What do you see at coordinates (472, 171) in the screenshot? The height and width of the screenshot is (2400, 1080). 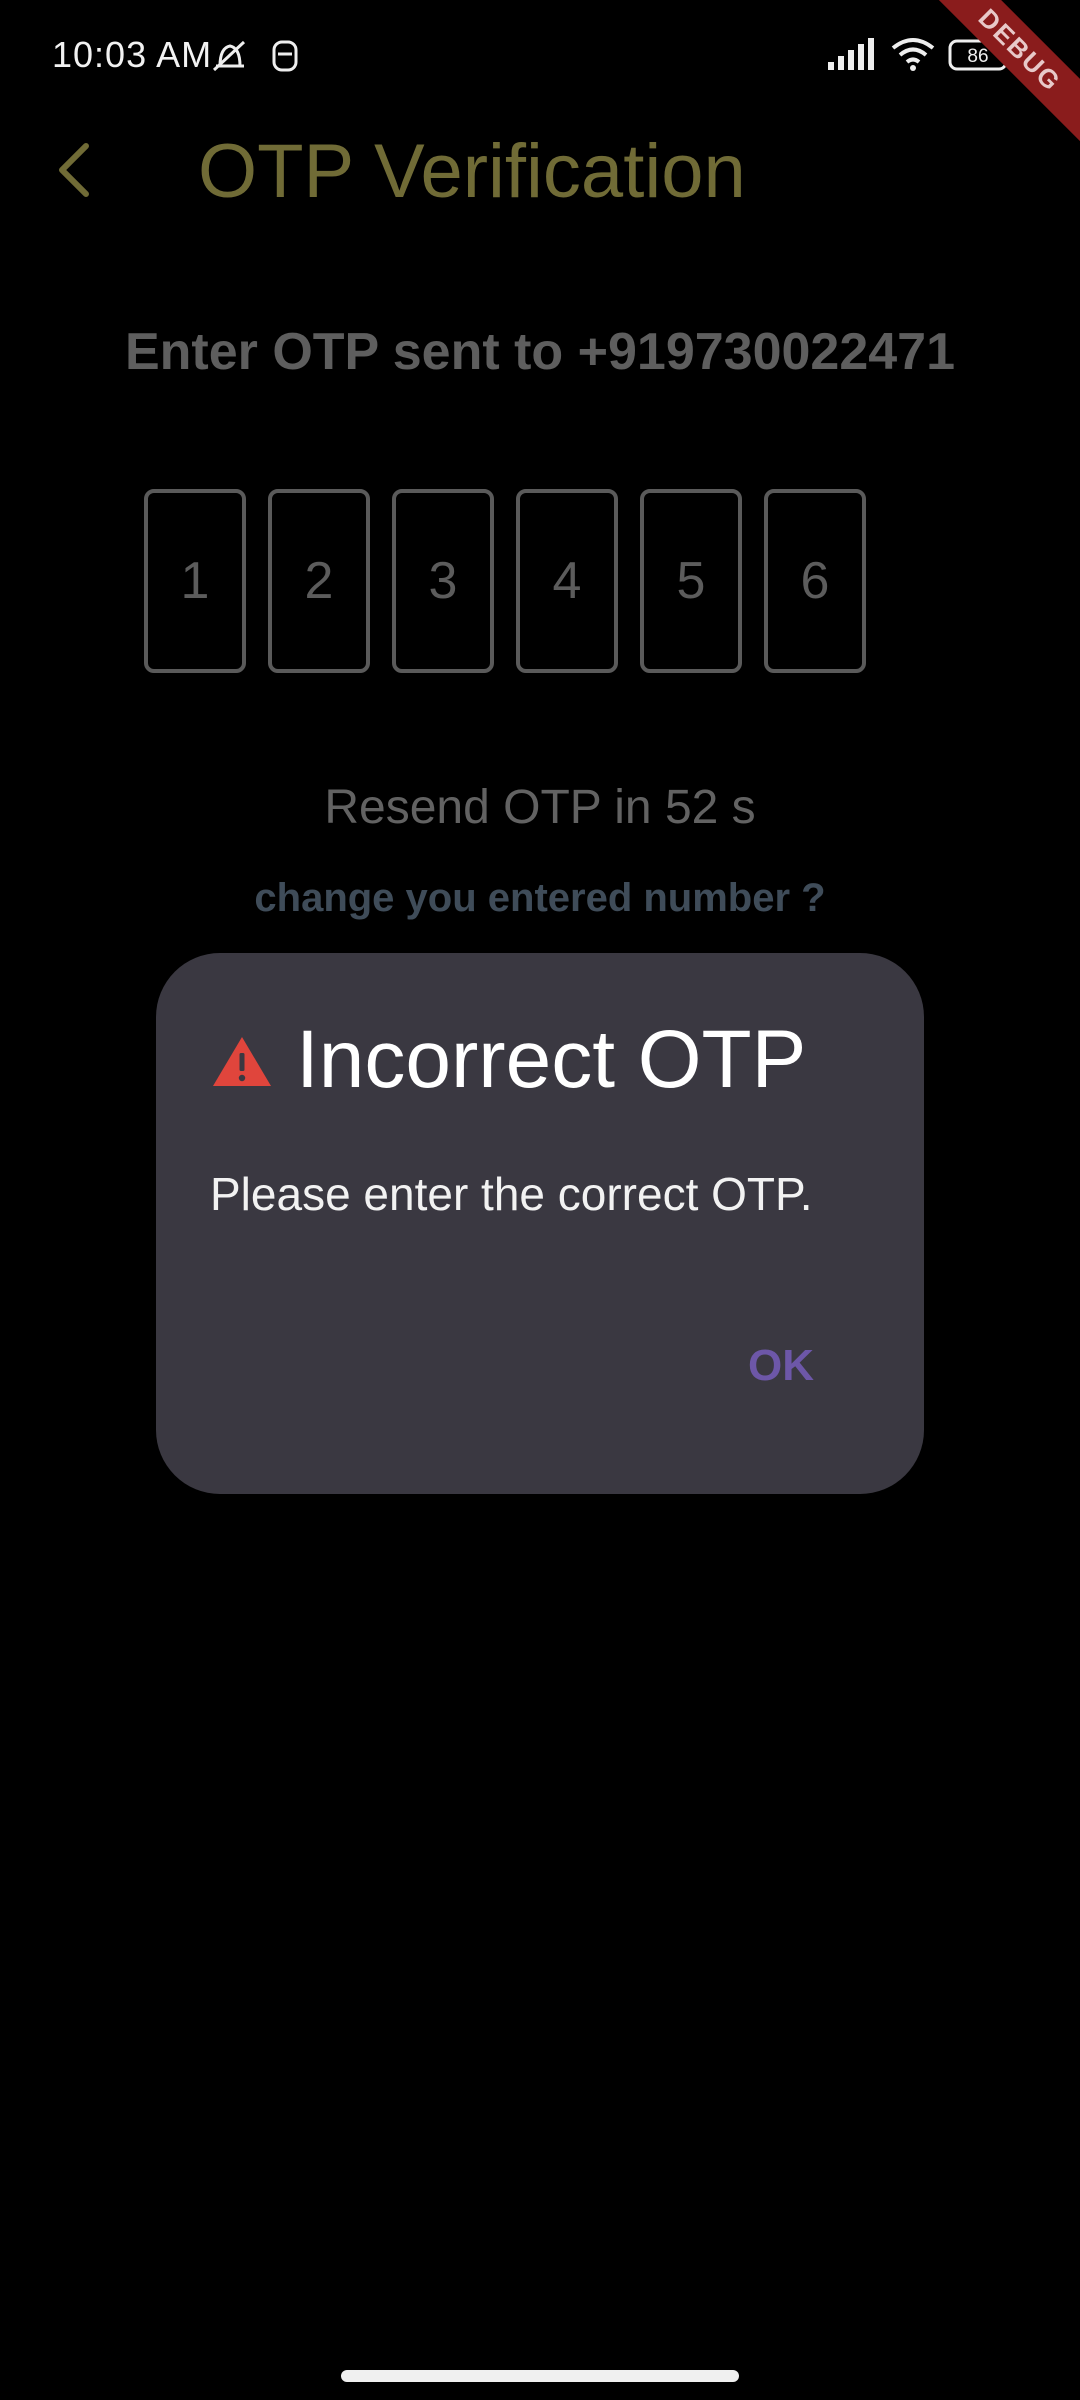 I see `page-title: OTP Verification` at bounding box center [472, 171].